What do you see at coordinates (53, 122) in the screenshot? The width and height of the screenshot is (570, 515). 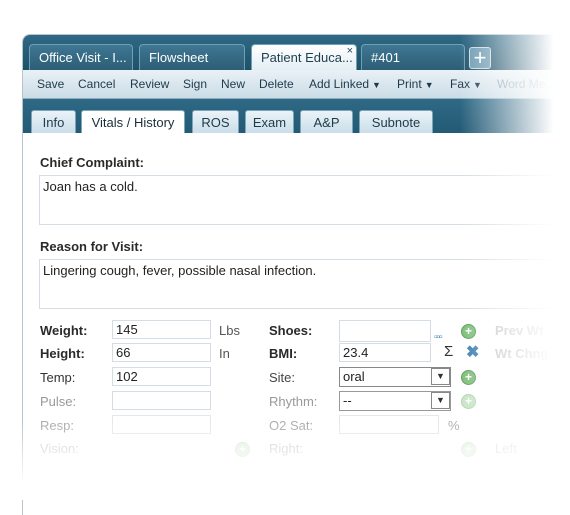 I see `tab-info: Info` at bounding box center [53, 122].